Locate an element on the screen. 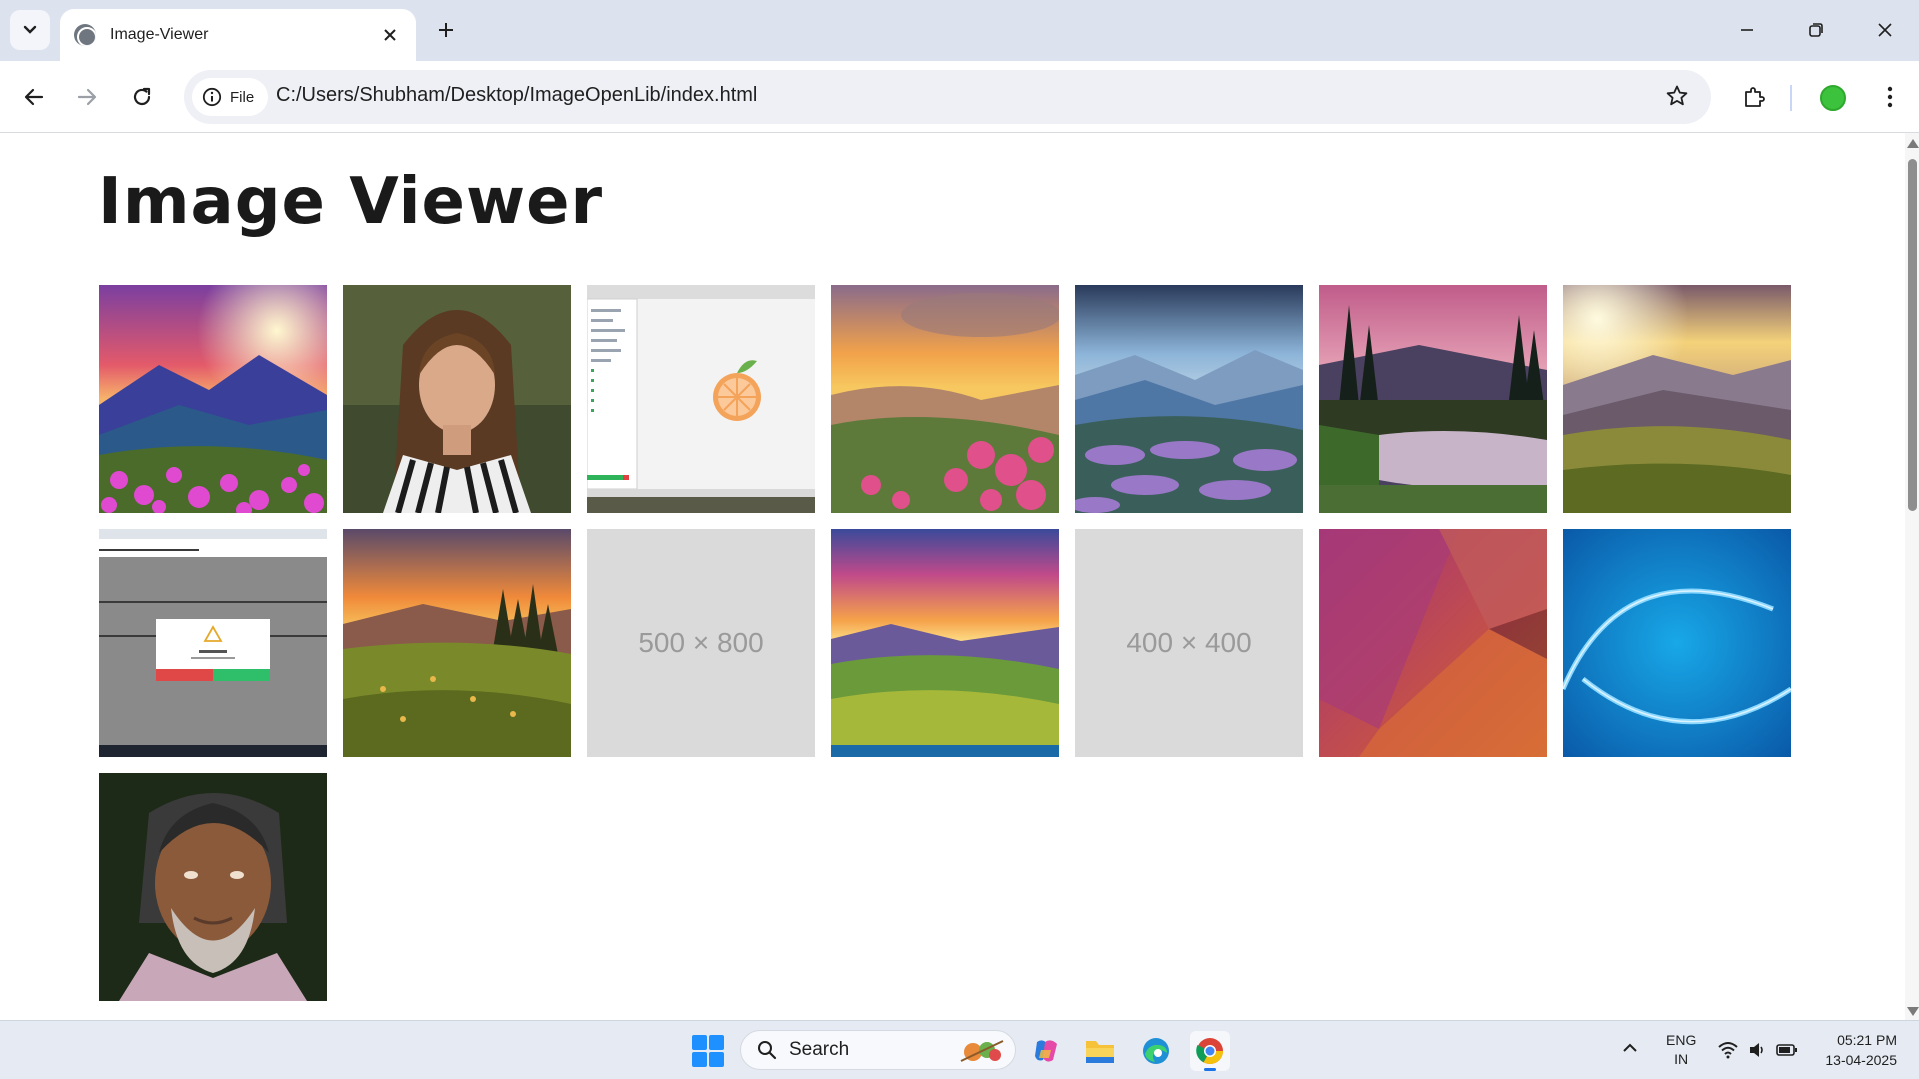 This screenshot has height=1079, width=1919. copilot-icon is located at coordinates (1046, 1051).